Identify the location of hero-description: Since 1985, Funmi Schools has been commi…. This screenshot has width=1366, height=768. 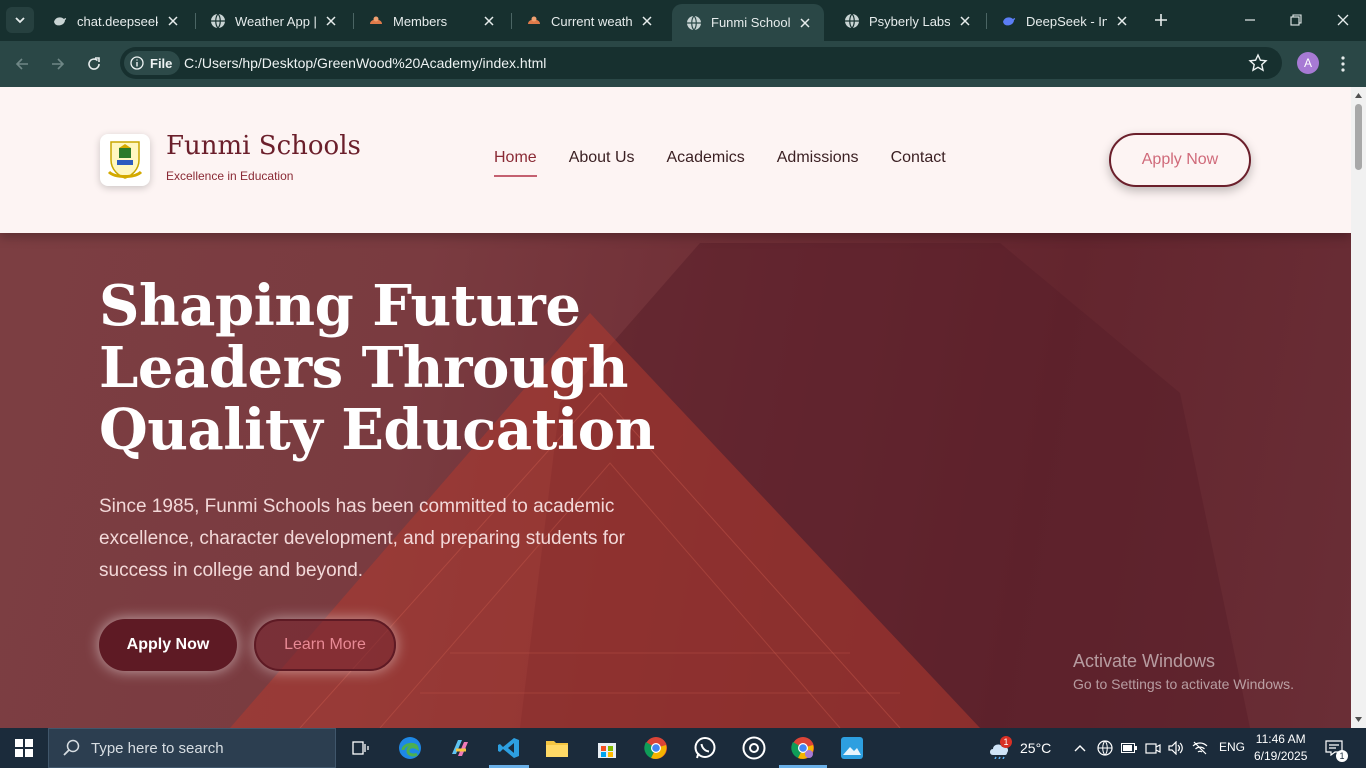
(362, 538).